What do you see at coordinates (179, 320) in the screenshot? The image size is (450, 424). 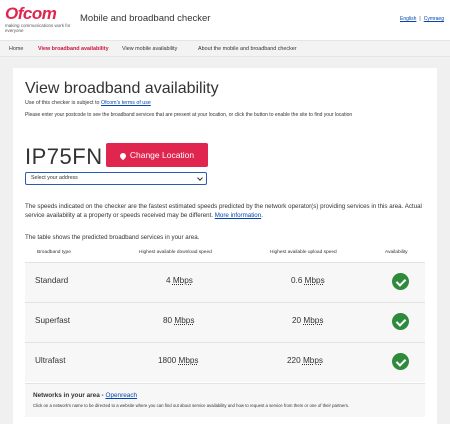 I see `download-speed: 80 Mbps` at bounding box center [179, 320].